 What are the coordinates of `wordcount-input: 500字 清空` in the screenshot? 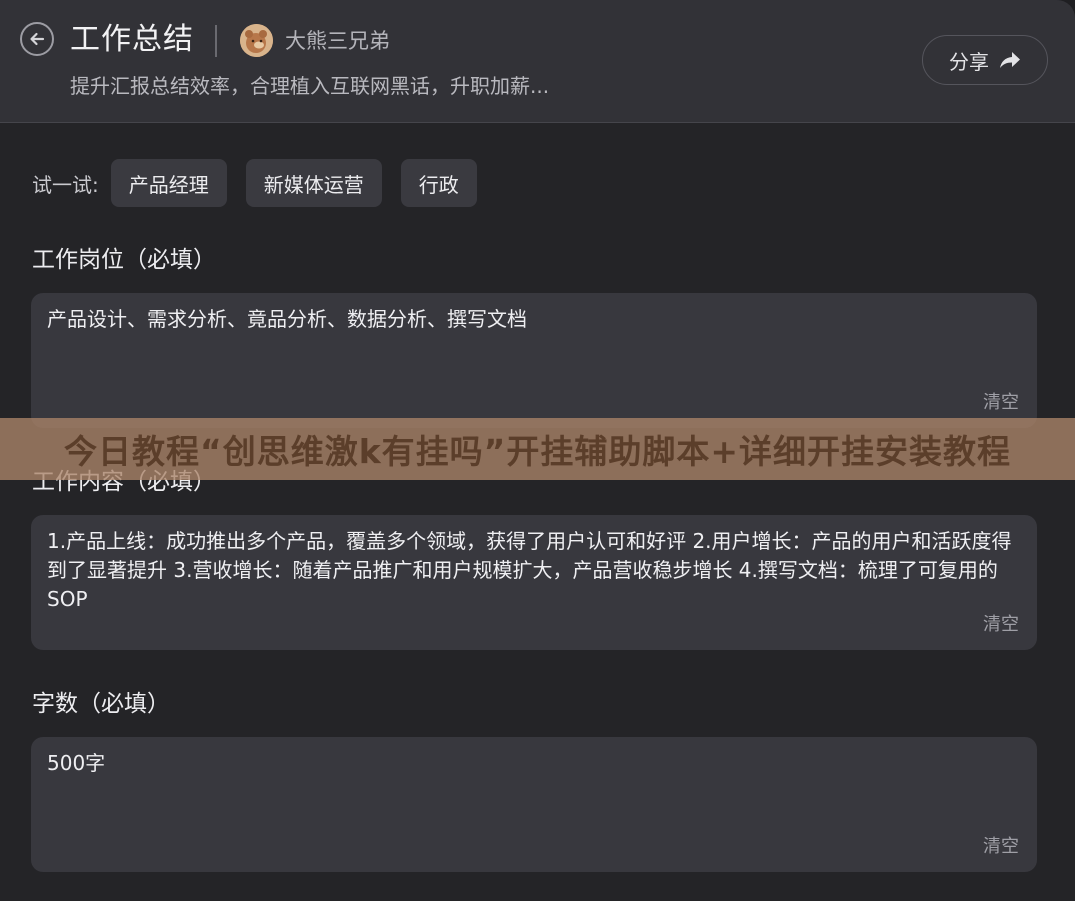 It's located at (534, 804).